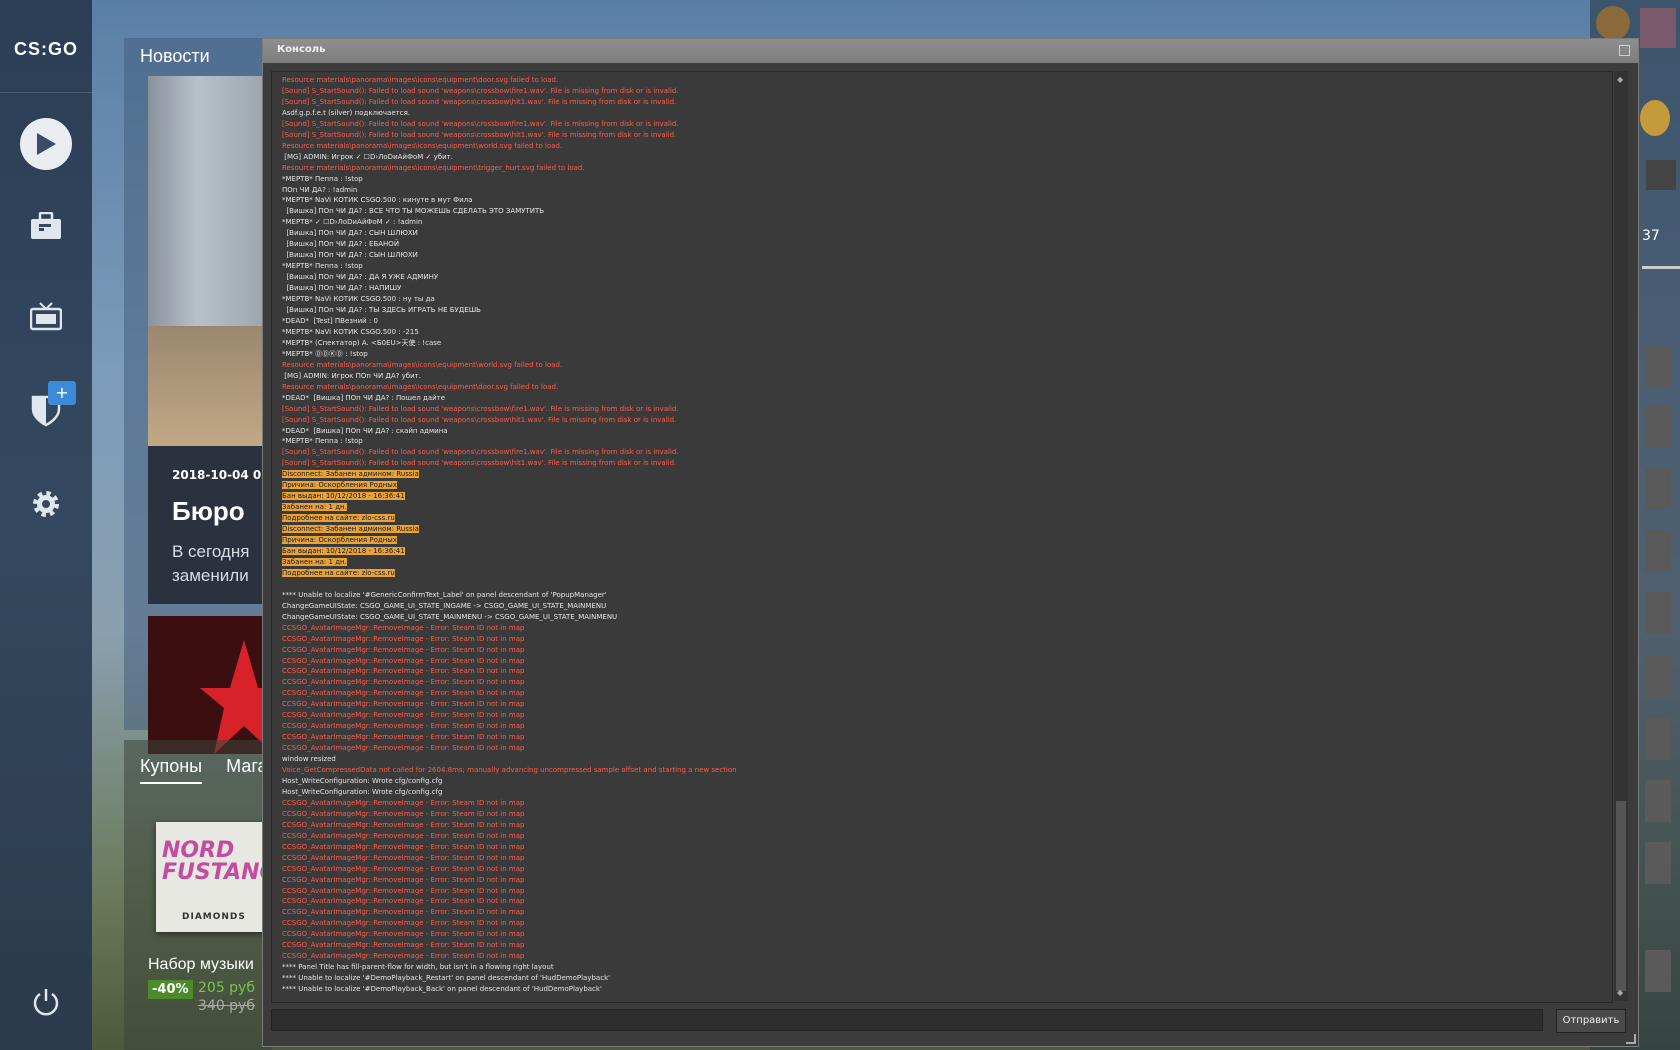  I want to click on main-sidebar: CS:GO +, so click(46, 525).